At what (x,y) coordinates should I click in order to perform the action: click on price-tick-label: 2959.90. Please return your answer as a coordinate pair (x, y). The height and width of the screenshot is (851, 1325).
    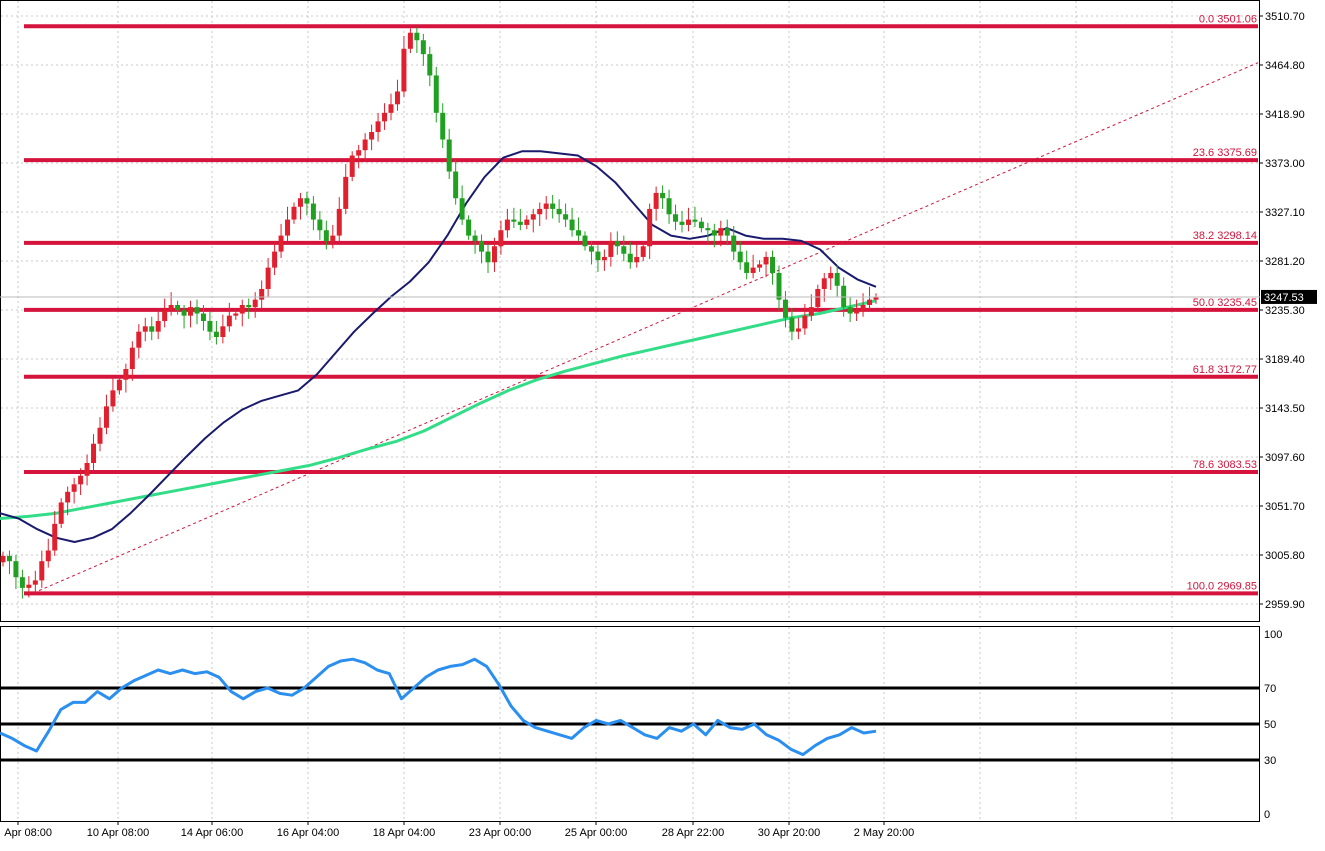
    Looking at the image, I should click on (1285, 605).